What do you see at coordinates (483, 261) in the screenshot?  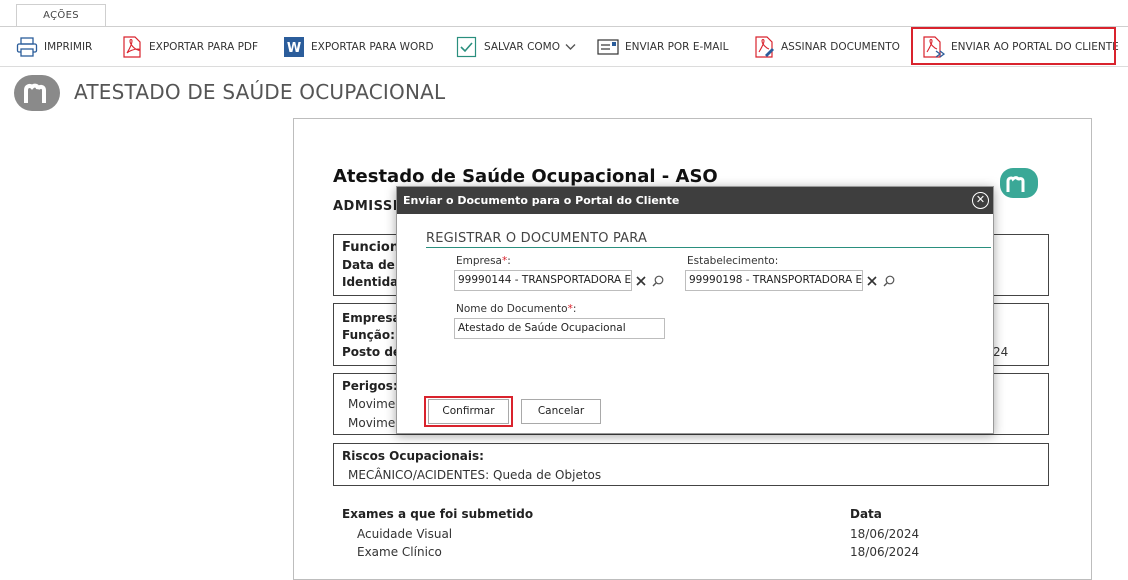 I see `empresa-label: Empresa*:` at bounding box center [483, 261].